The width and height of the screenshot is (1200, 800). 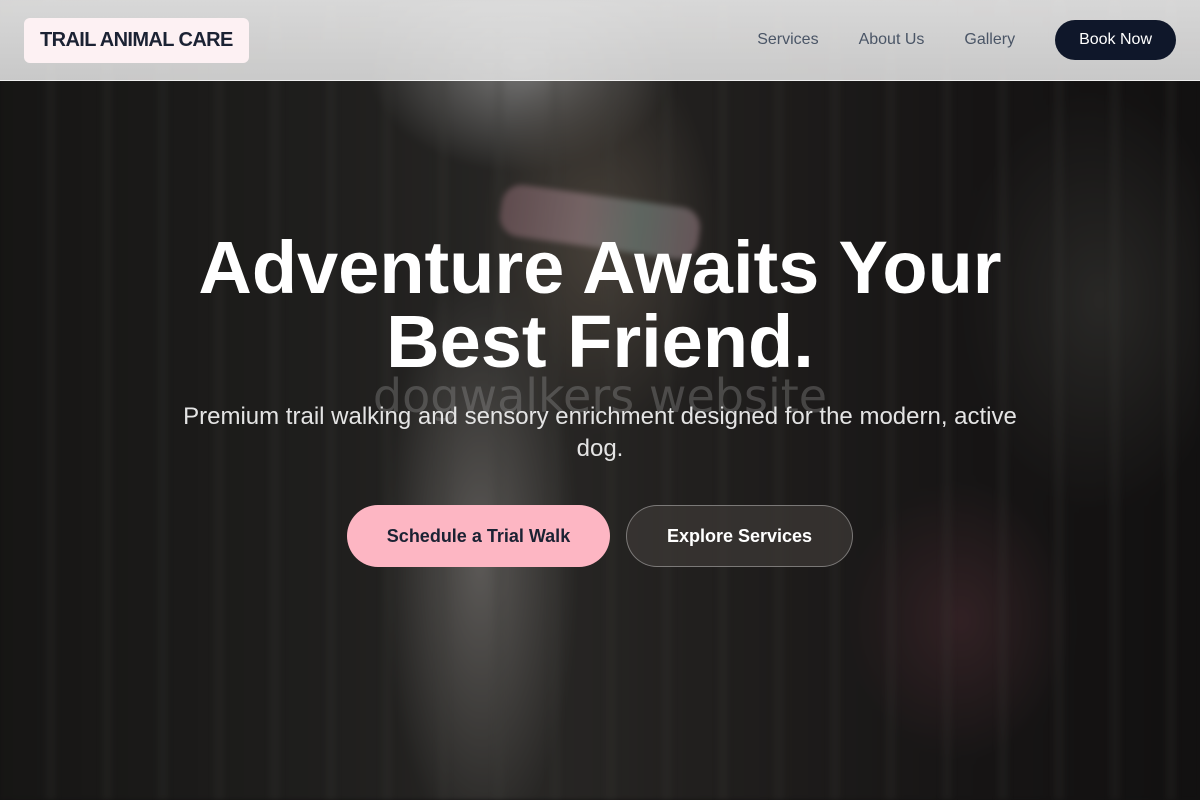 What do you see at coordinates (1115, 40) in the screenshot?
I see `book-now-button: Book Now` at bounding box center [1115, 40].